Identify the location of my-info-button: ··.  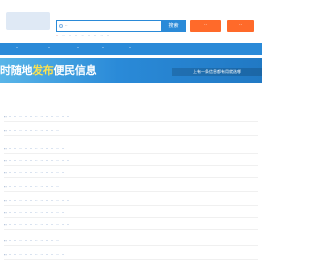
(240, 26).